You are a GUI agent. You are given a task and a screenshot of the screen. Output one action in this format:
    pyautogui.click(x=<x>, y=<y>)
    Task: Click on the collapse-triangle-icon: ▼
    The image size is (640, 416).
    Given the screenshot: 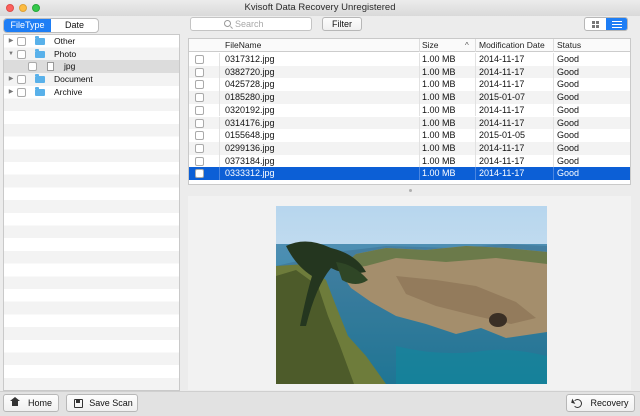 What is the action you would take?
    pyautogui.click(x=11, y=54)
    